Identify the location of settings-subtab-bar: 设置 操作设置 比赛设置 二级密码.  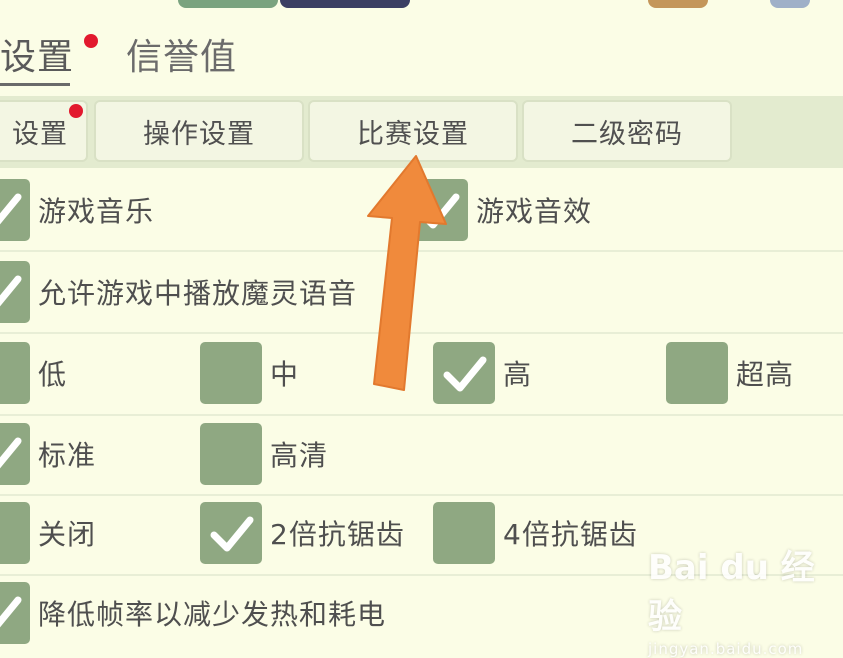
(421, 132).